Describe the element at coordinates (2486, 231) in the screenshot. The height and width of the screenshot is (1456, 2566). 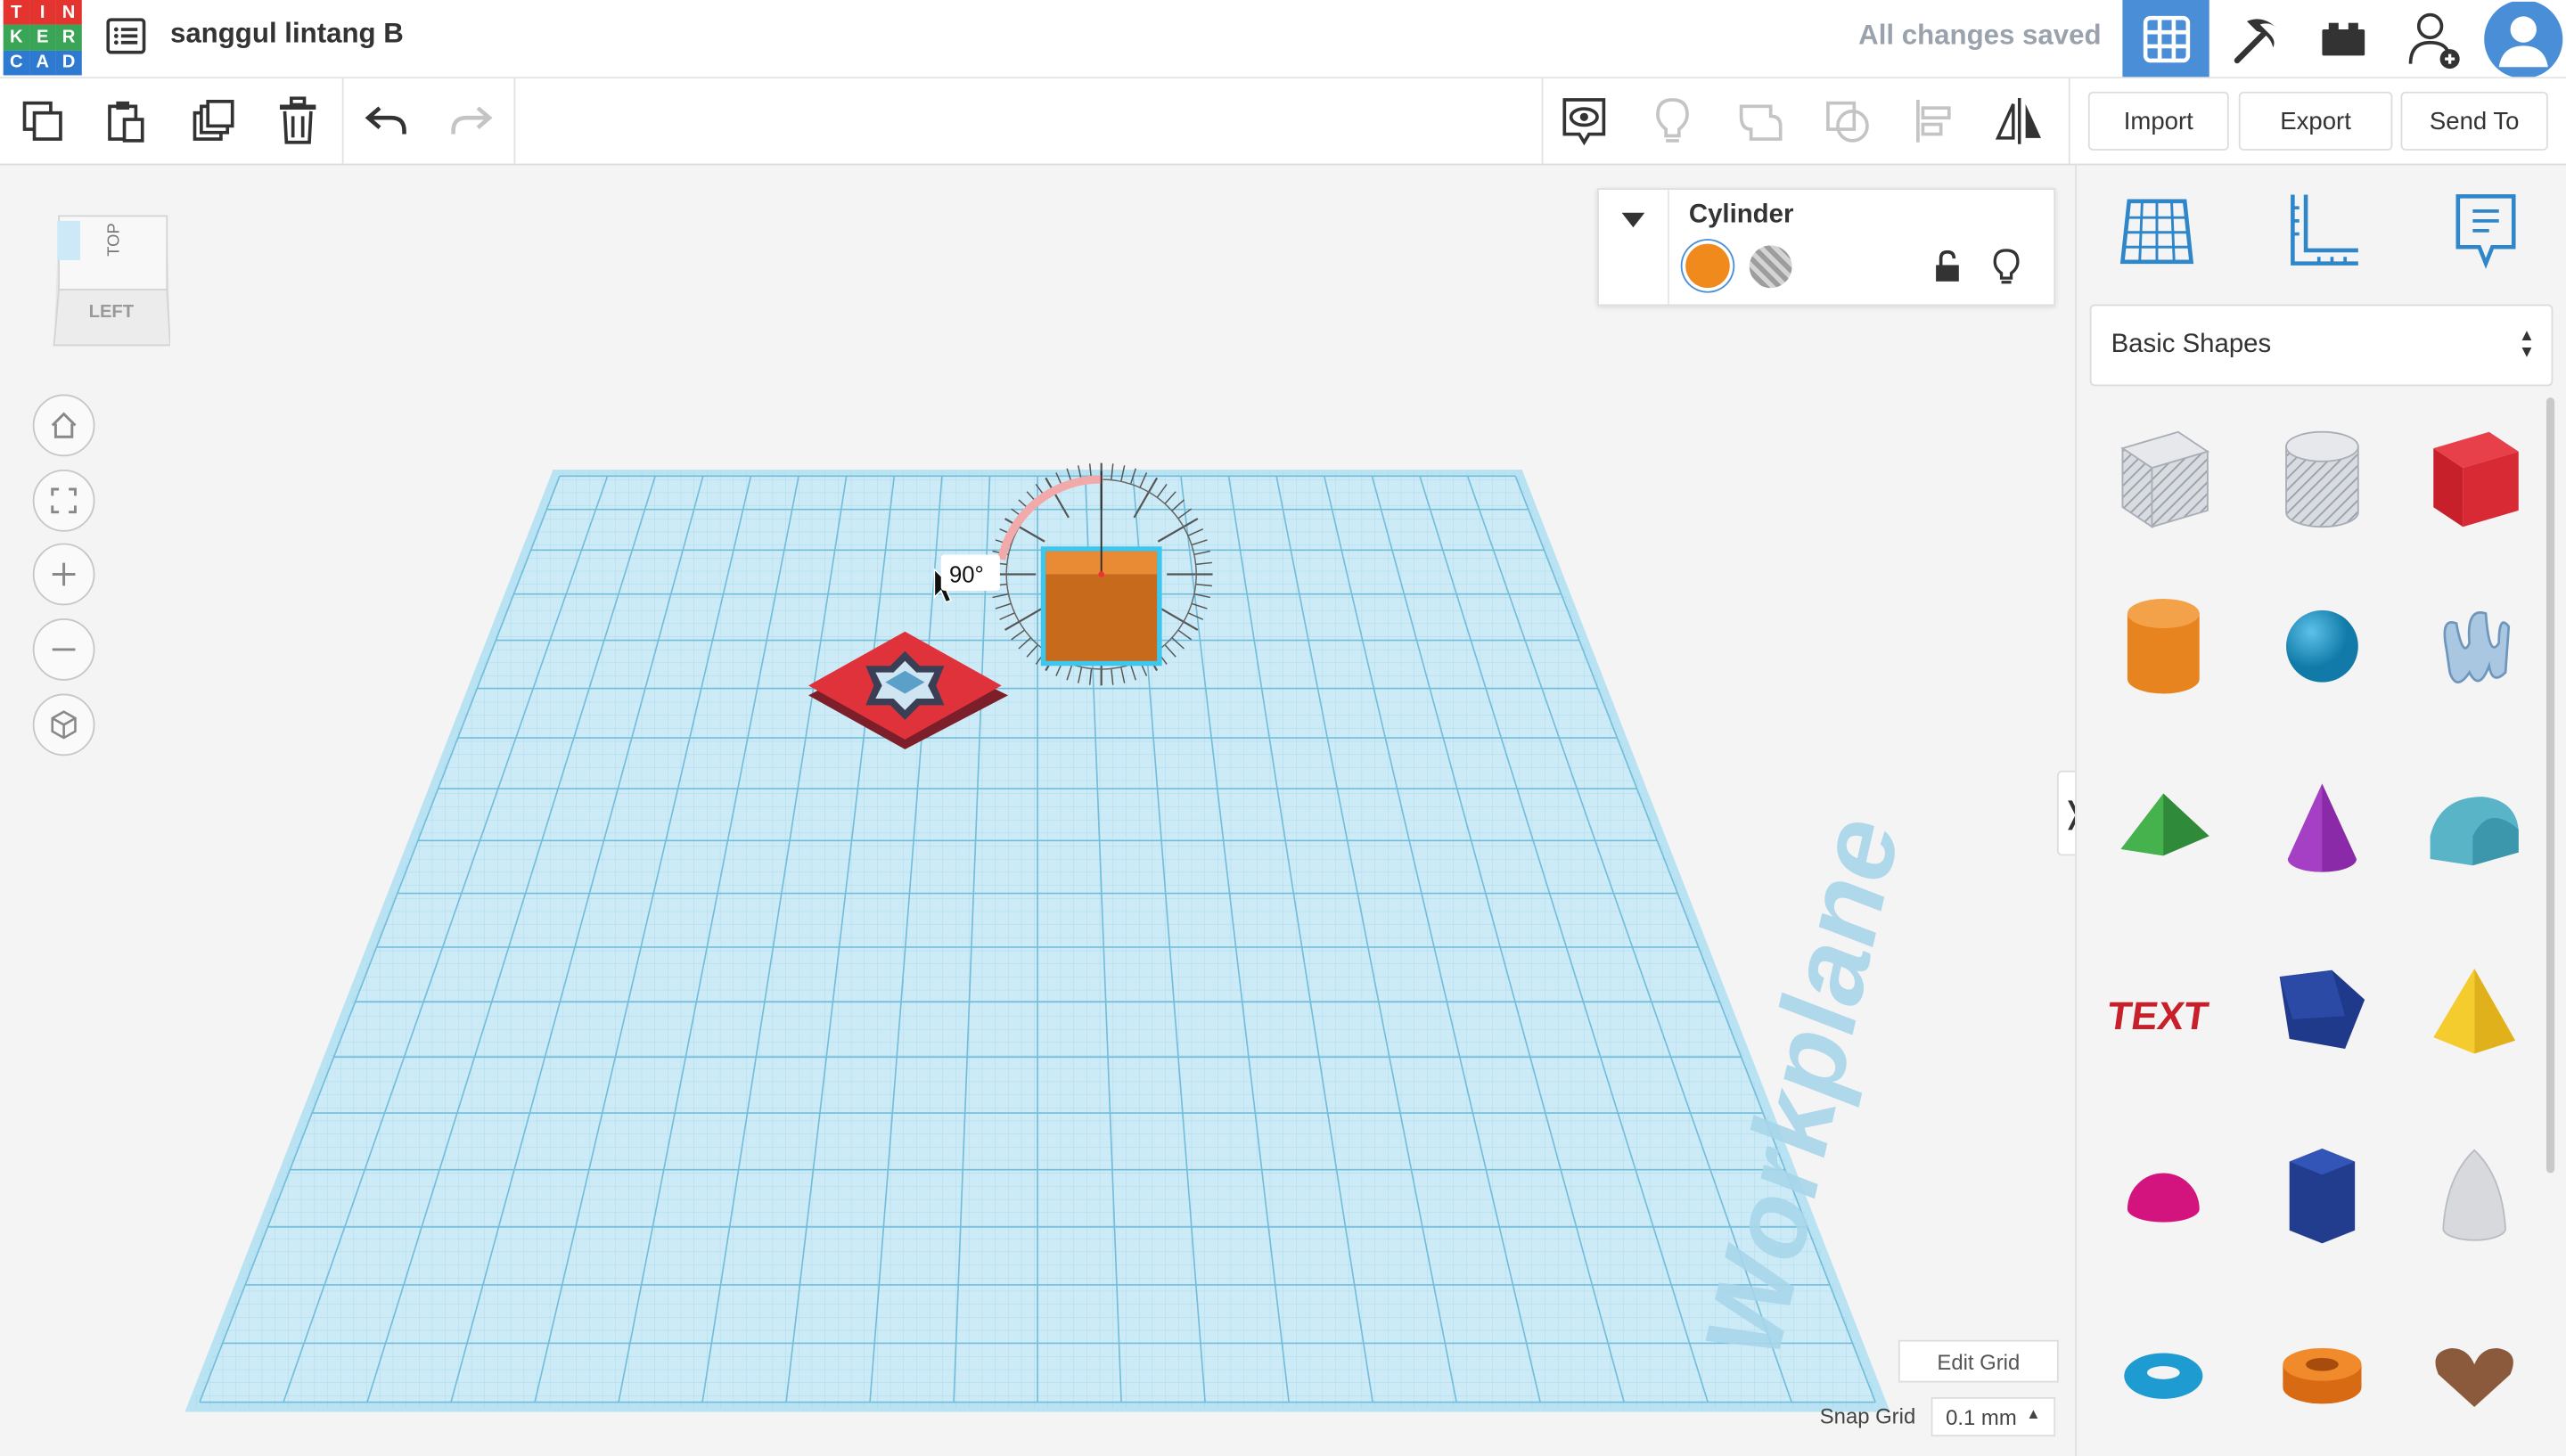
I see `notes-tool-icon` at that location.